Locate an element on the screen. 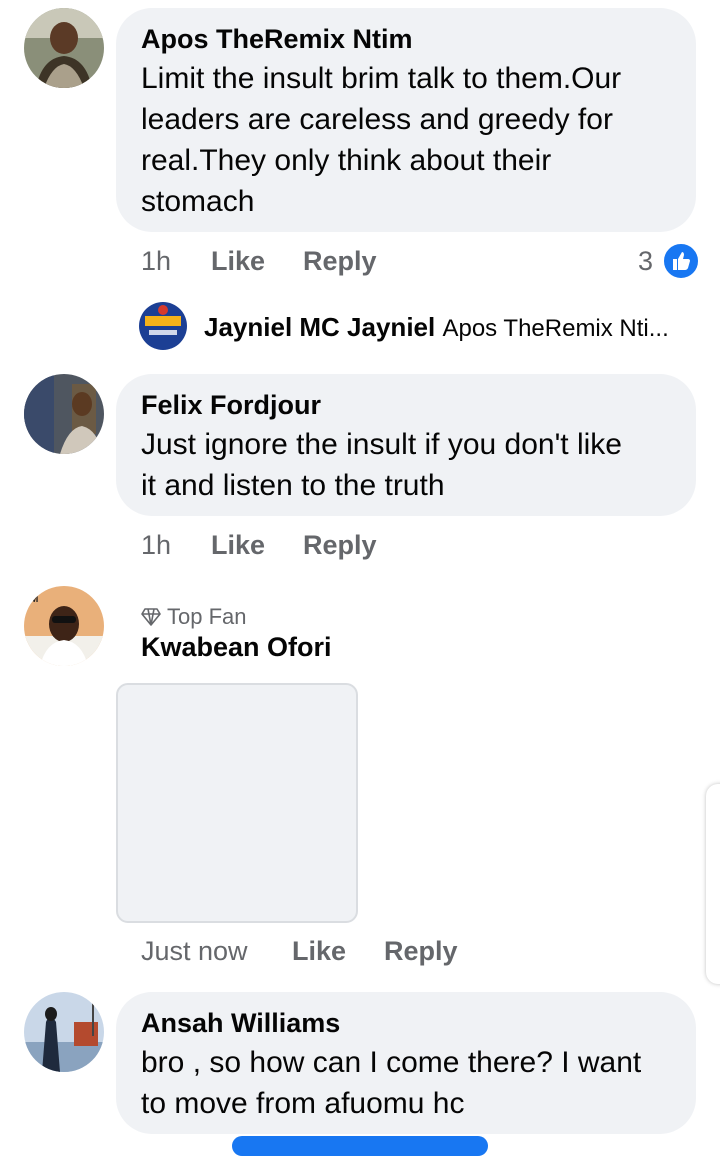  comment-text-line: Limit the insult brim talk to them.Our is located at coordinates (381, 78).